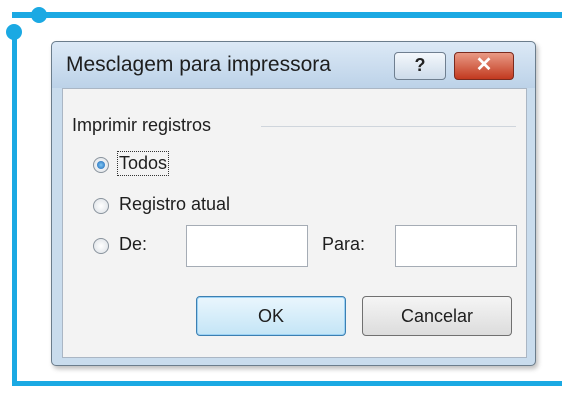  What do you see at coordinates (247, 246) in the screenshot?
I see `from-field` at bounding box center [247, 246].